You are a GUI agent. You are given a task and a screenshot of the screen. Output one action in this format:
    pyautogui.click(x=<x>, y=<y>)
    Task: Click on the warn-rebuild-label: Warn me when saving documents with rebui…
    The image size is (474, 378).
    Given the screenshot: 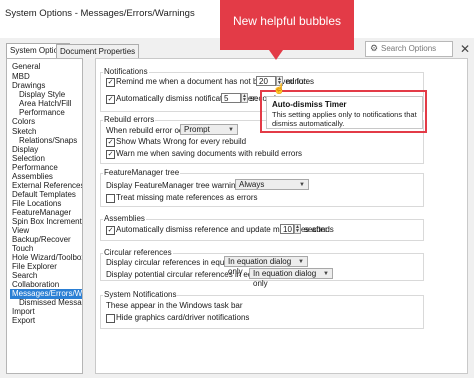 What is the action you would take?
    pyautogui.click(x=209, y=153)
    